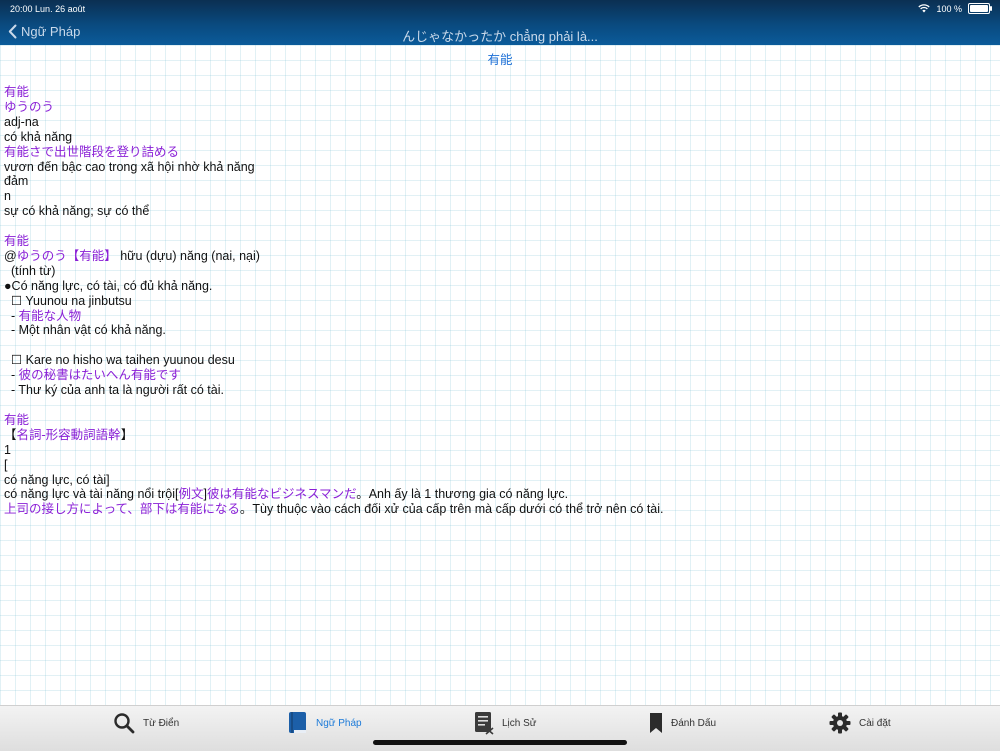  What do you see at coordinates (499, 256) in the screenshot?
I see `entry-line: @ゆうのう【有能】 hữu (dựu) năng (nai, nại)` at bounding box center [499, 256].